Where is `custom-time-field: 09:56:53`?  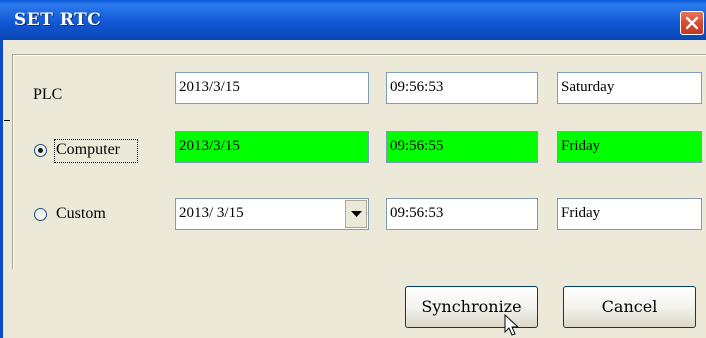 custom-time-field: 09:56:53 is located at coordinates (462, 214).